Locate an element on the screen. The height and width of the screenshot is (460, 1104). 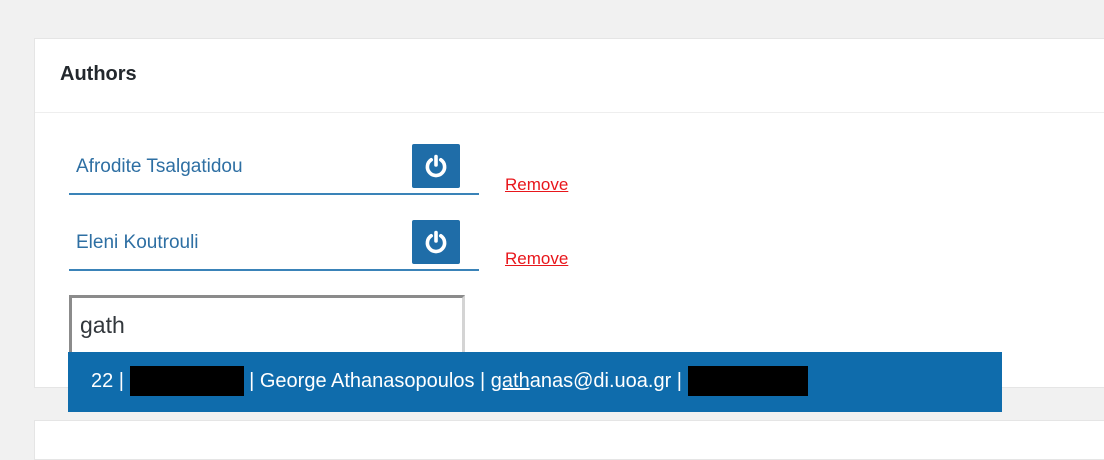
suggestion-name: George Athanasopoulos is located at coordinates (367, 380).